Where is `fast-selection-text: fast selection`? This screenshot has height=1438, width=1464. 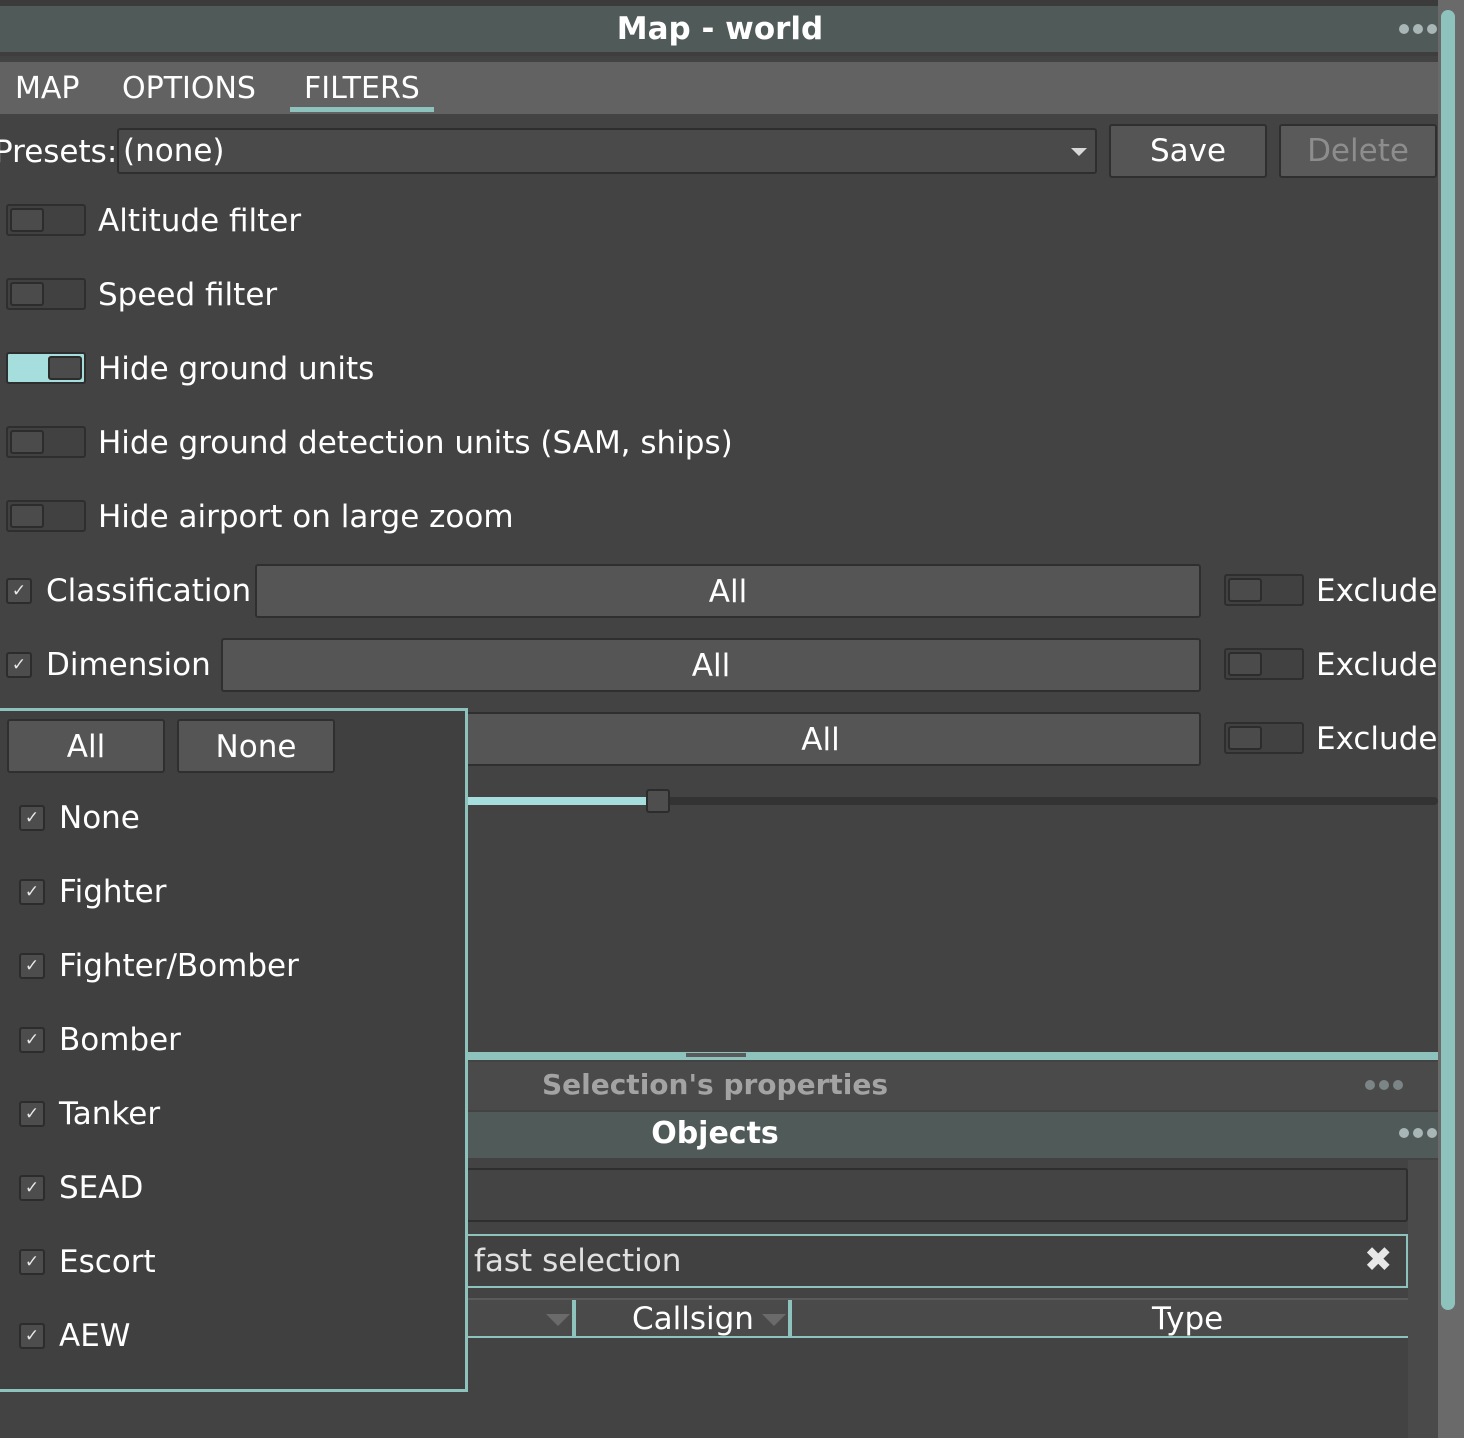 fast-selection-text: fast selection is located at coordinates (578, 1261).